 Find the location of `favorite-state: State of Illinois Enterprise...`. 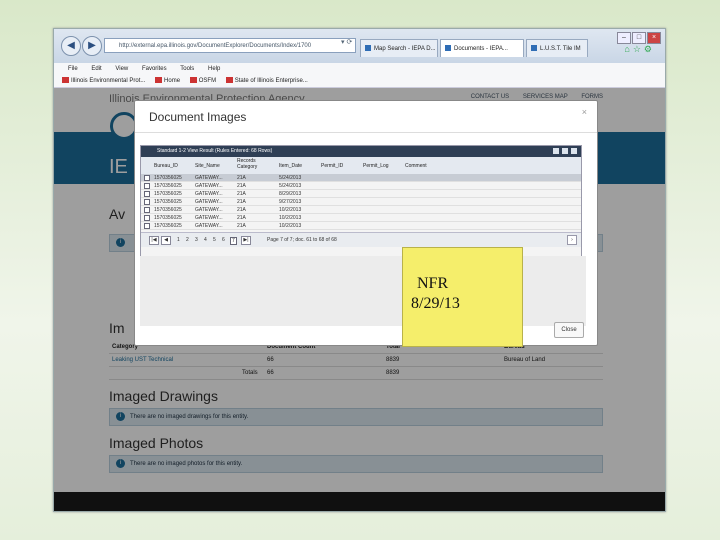

favorite-state: State of Illinois Enterprise... is located at coordinates (266, 80).